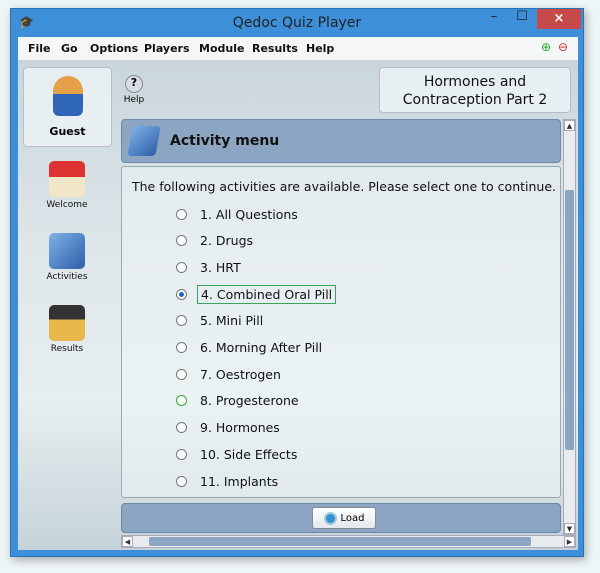 The width and height of the screenshot is (600, 573). What do you see at coordinates (134, 84) in the screenshot?
I see `help-icon: ?` at bounding box center [134, 84].